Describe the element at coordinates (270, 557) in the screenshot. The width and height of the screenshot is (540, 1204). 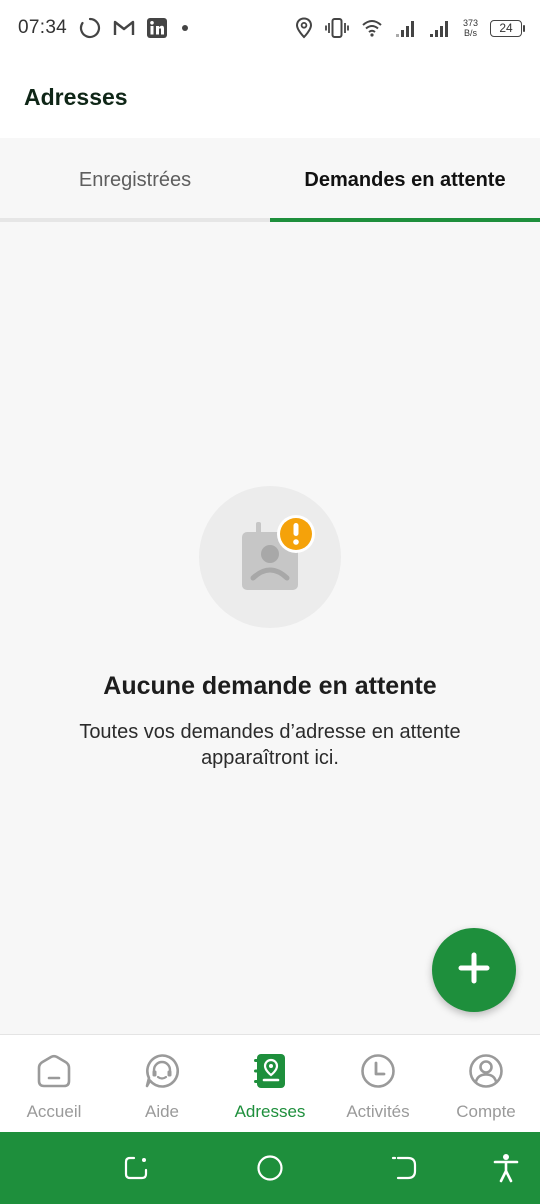
I see `sad-contact-warning-icon` at that location.